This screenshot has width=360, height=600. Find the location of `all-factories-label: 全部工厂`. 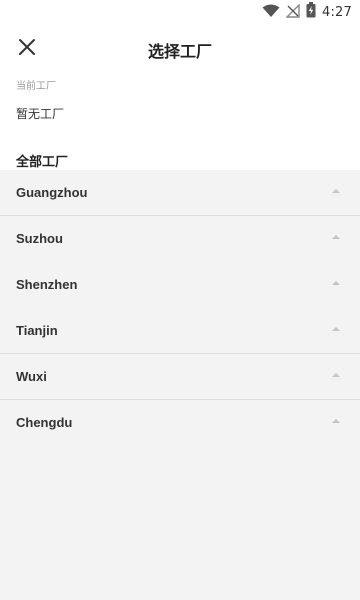

all-factories-label: 全部工厂 is located at coordinates (42, 162).